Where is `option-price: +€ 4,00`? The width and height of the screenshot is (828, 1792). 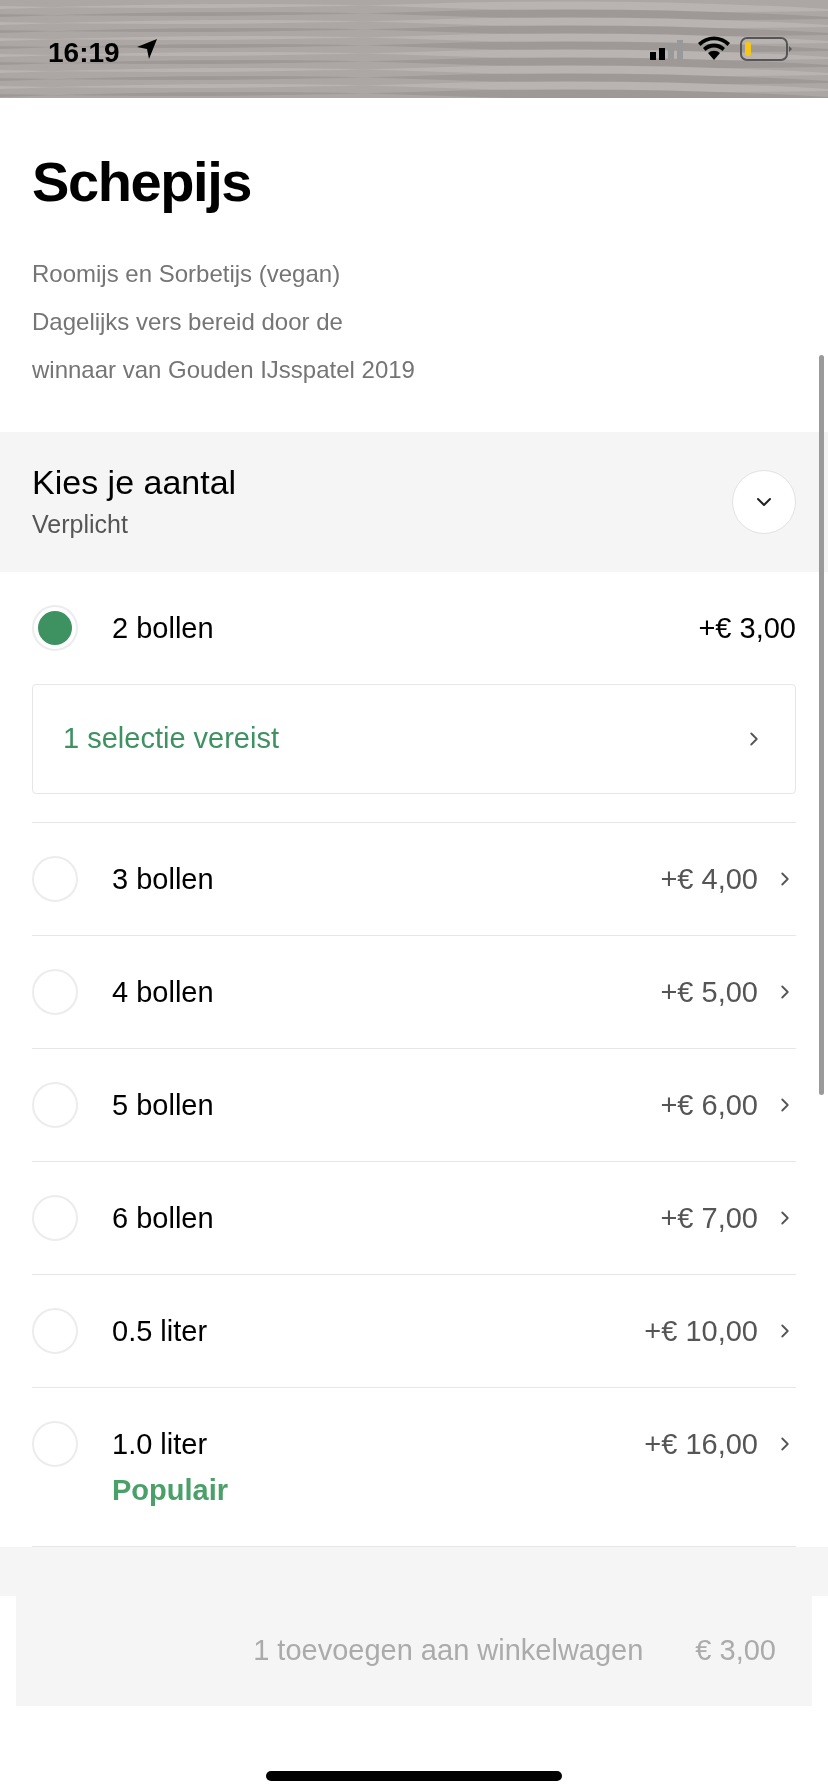 option-price: +€ 4,00 is located at coordinates (709, 879).